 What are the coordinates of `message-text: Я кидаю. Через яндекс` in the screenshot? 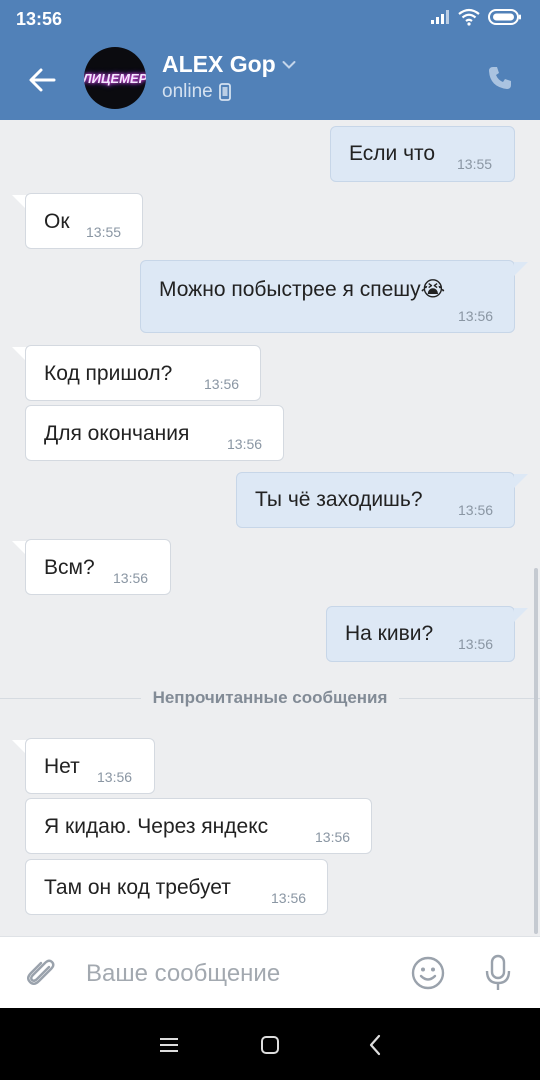 It's located at (156, 826).